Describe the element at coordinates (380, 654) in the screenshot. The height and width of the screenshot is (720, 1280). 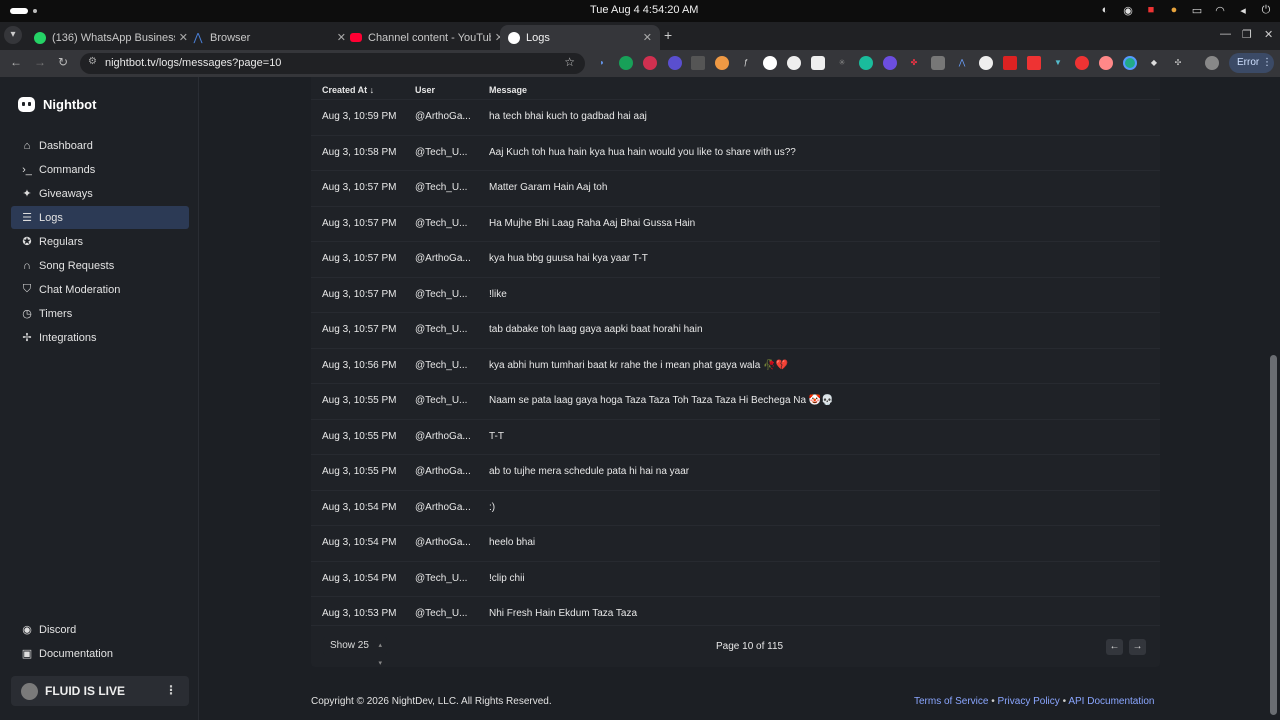
I see `sort-caret-icon: ▴ ▾` at that location.